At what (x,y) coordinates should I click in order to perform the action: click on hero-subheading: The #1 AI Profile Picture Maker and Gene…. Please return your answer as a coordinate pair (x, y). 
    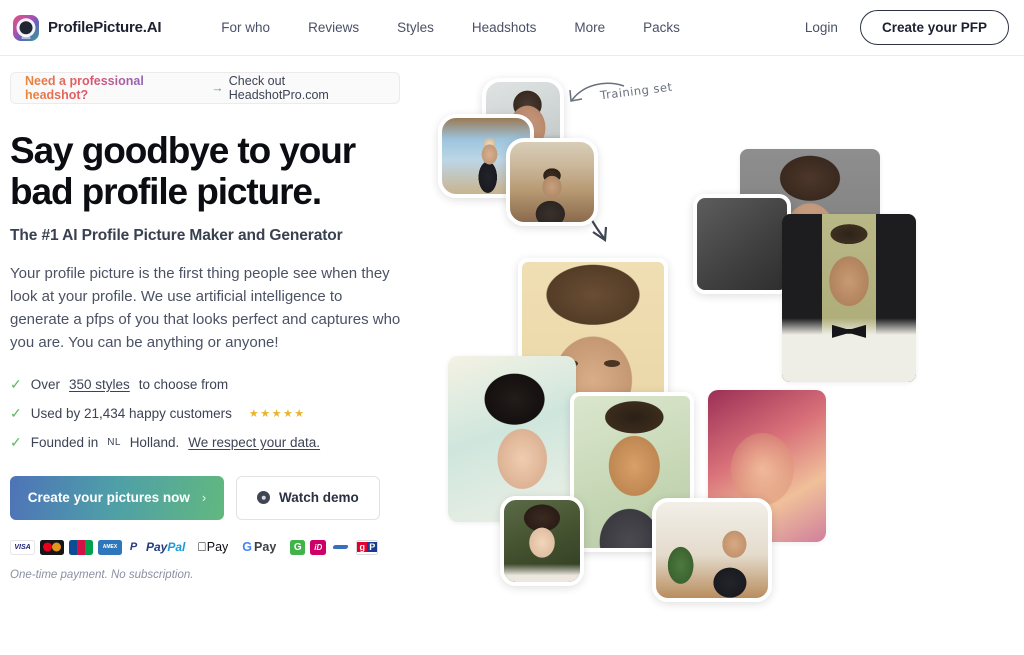
    Looking at the image, I should click on (176, 235).